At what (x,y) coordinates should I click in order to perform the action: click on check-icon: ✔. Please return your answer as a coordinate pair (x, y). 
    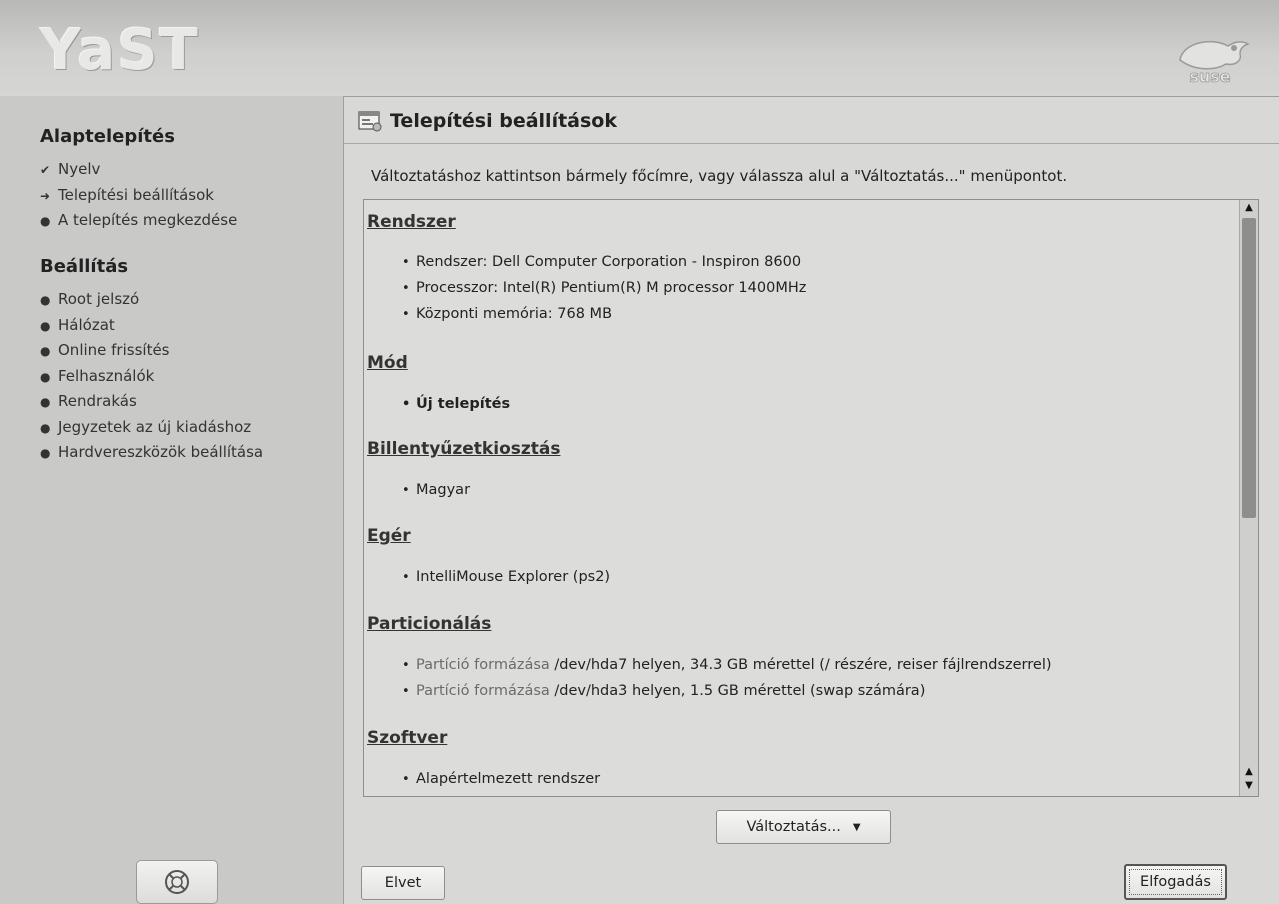
    Looking at the image, I should click on (45, 170).